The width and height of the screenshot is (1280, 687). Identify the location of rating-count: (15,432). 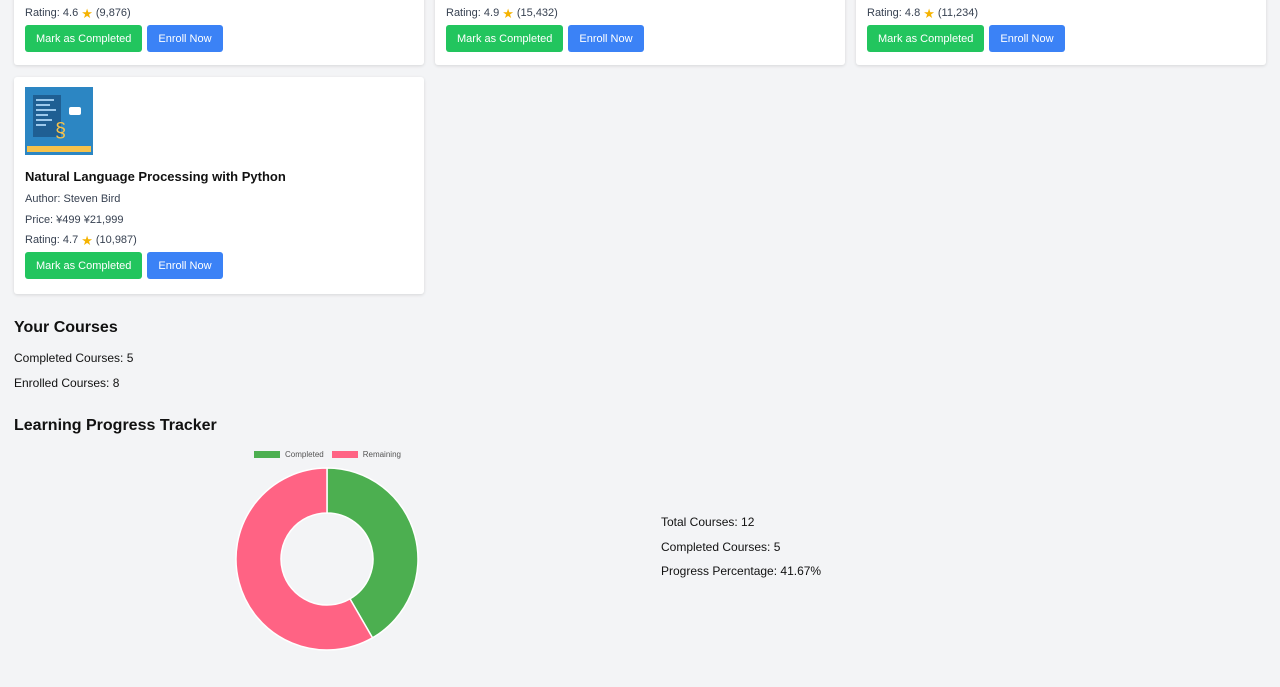
(537, 13).